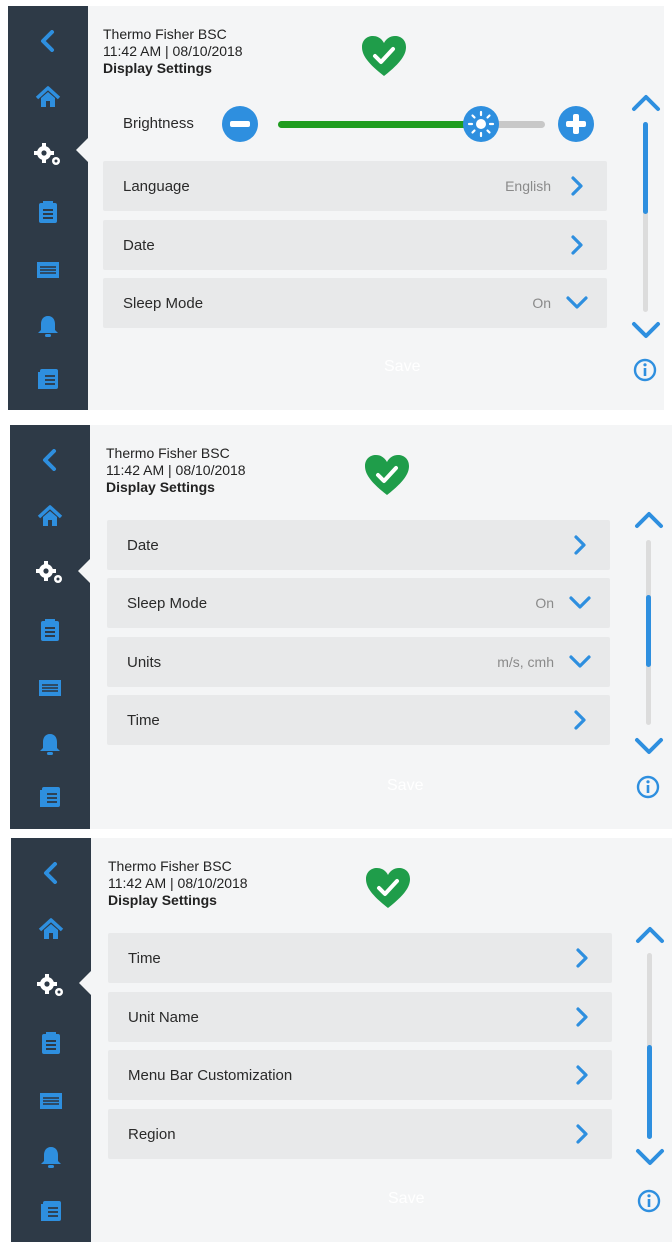 This screenshot has width=672, height=1242. What do you see at coordinates (163, 303) in the screenshot?
I see `row-label: Sleep Mode` at bounding box center [163, 303].